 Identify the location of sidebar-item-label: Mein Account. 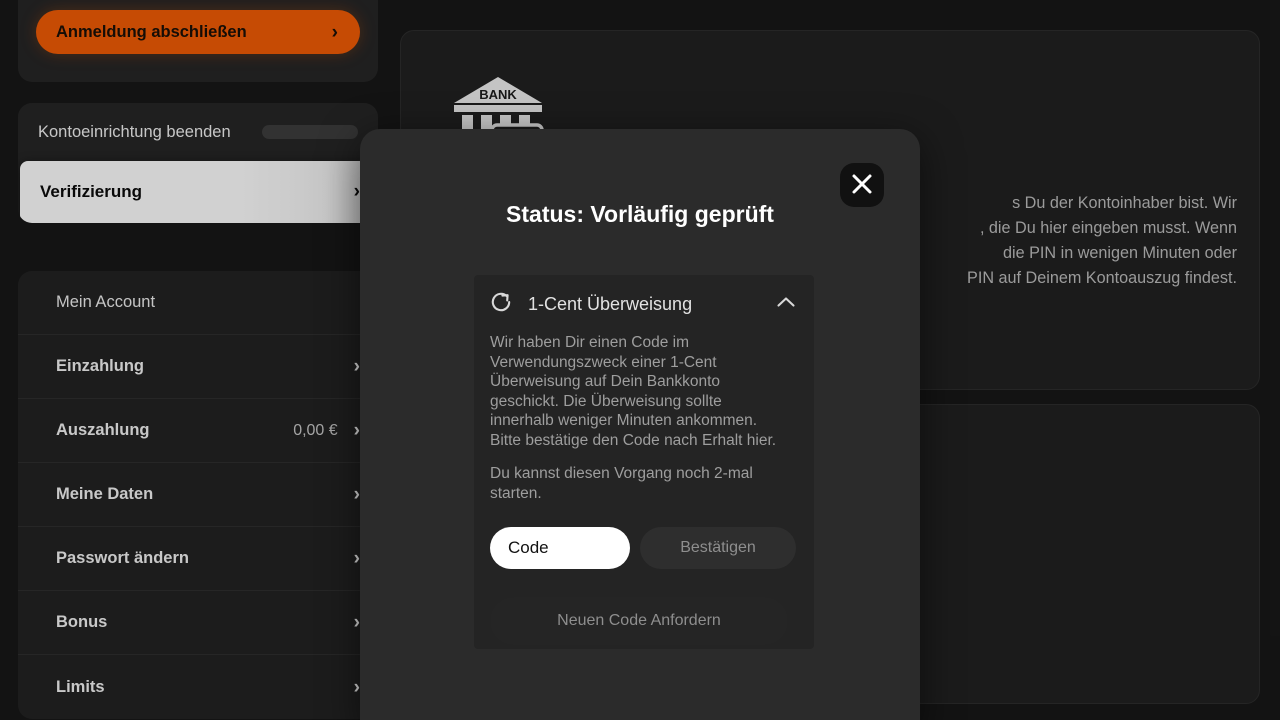
(106, 302).